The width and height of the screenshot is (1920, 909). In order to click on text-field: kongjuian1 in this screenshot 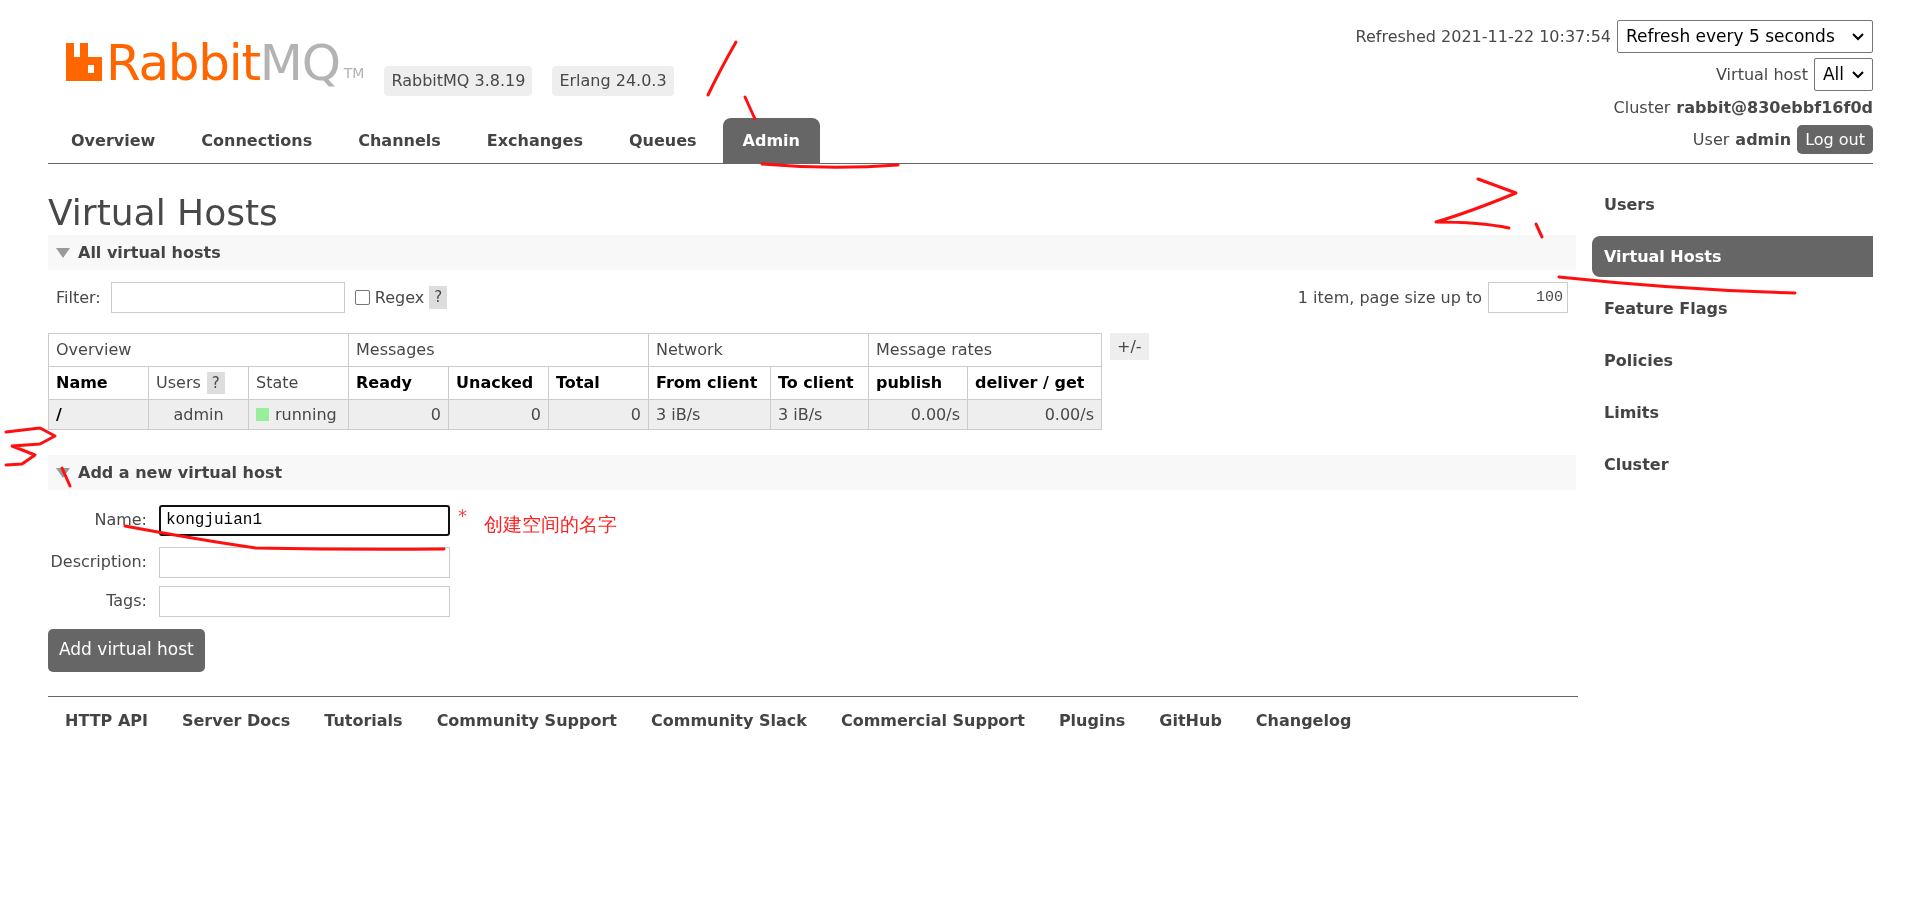, I will do `click(304, 520)`.